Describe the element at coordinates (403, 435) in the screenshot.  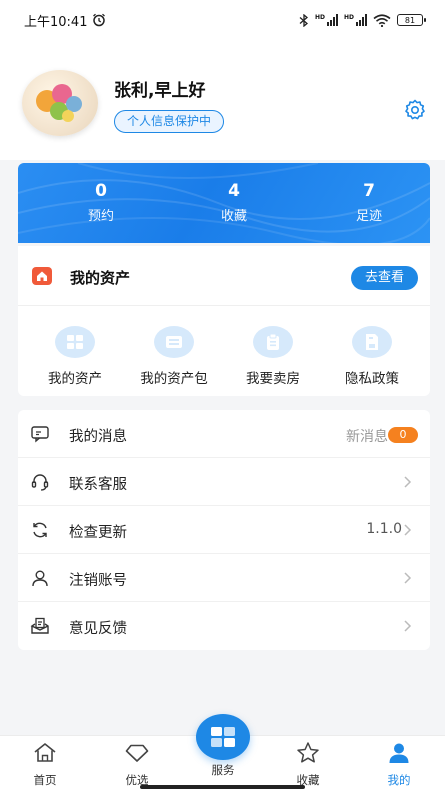
I see `message-count-badge: 0` at that location.